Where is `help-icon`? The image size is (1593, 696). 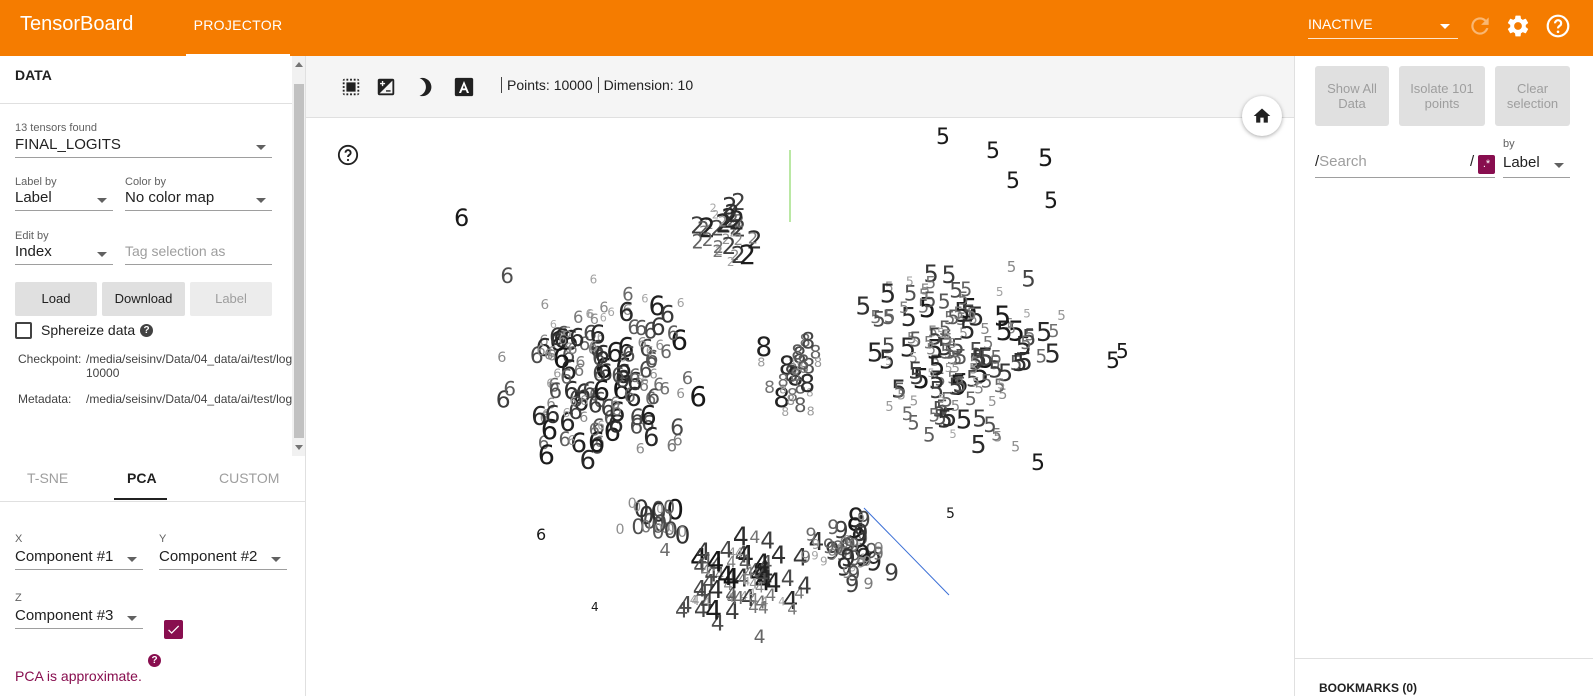 help-icon is located at coordinates (1558, 26).